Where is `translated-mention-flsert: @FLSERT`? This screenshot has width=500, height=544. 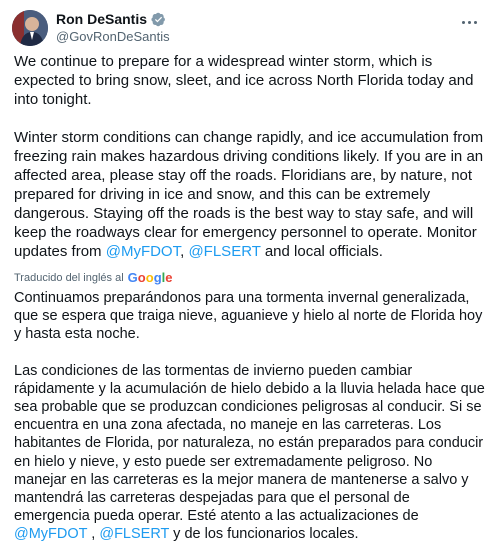
translated-mention-flsert: @FLSERT is located at coordinates (134, 534).